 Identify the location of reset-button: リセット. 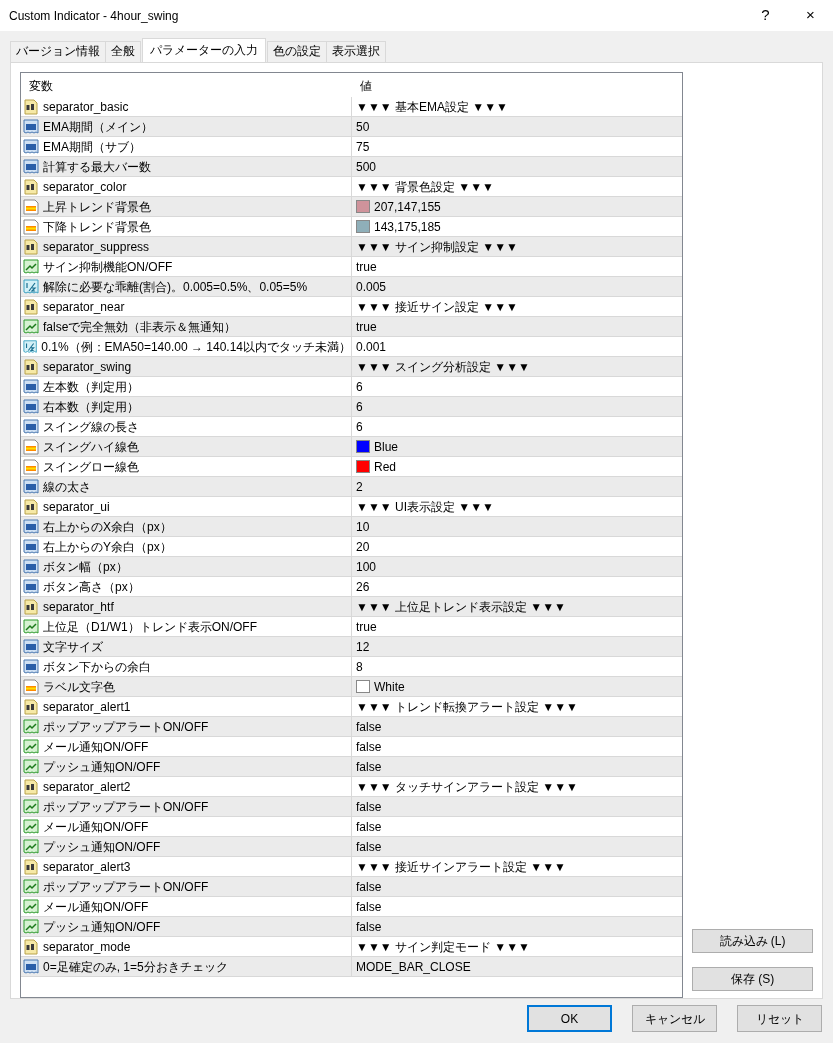
(779, 1018).